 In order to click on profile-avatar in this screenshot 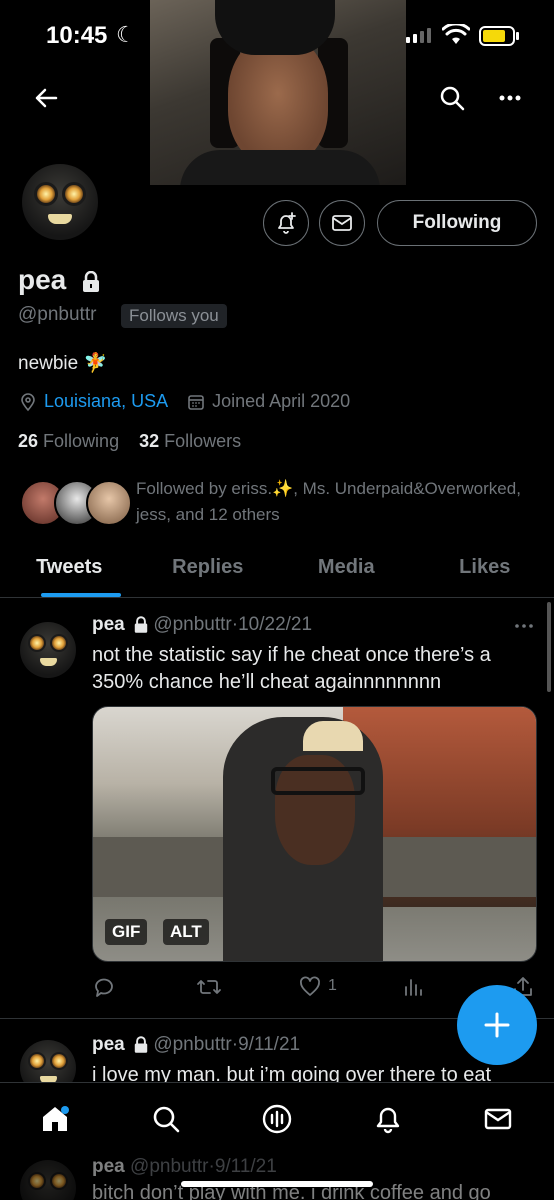, I will do `click(60, 202)`.